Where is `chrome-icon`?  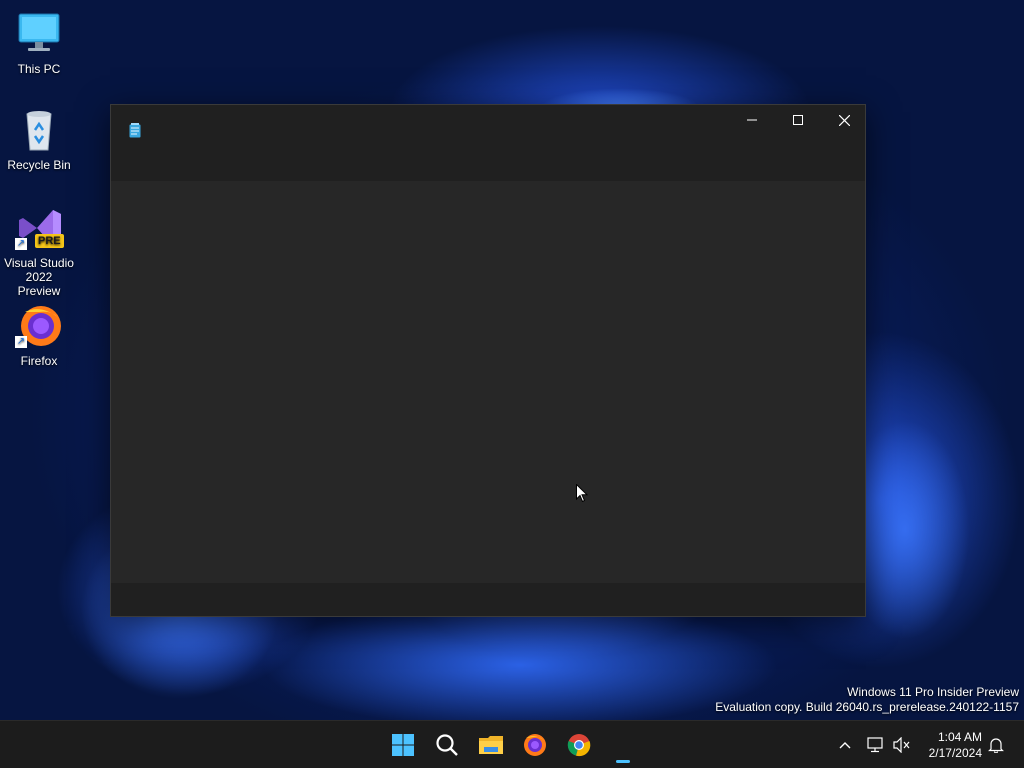
chrome-icon is located at coordinates (579, 745).